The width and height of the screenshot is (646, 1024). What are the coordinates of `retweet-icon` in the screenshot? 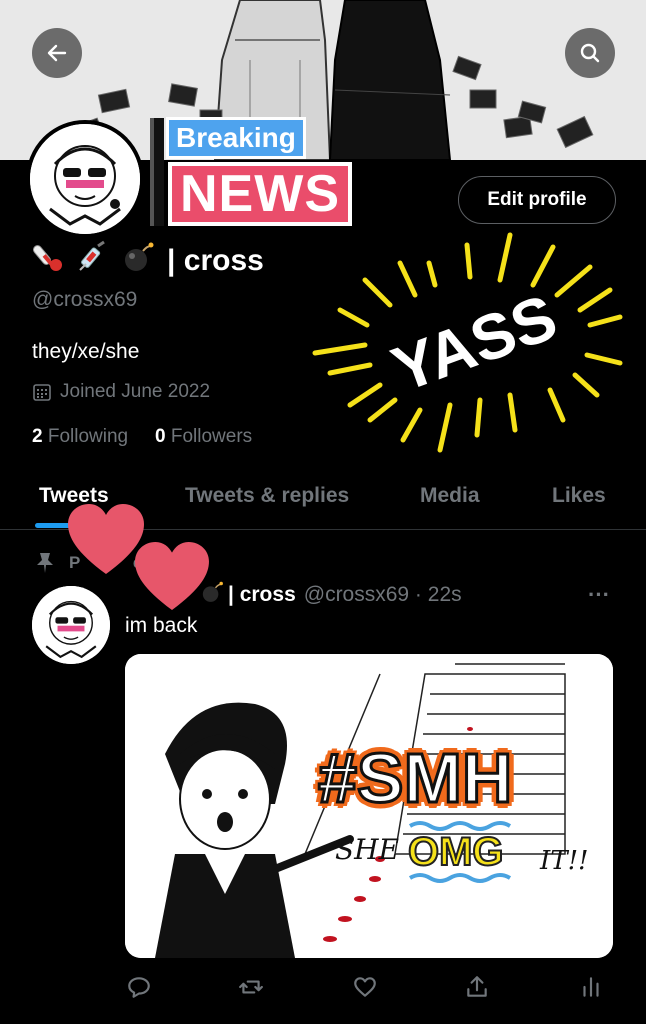 It's located at (251, 987).